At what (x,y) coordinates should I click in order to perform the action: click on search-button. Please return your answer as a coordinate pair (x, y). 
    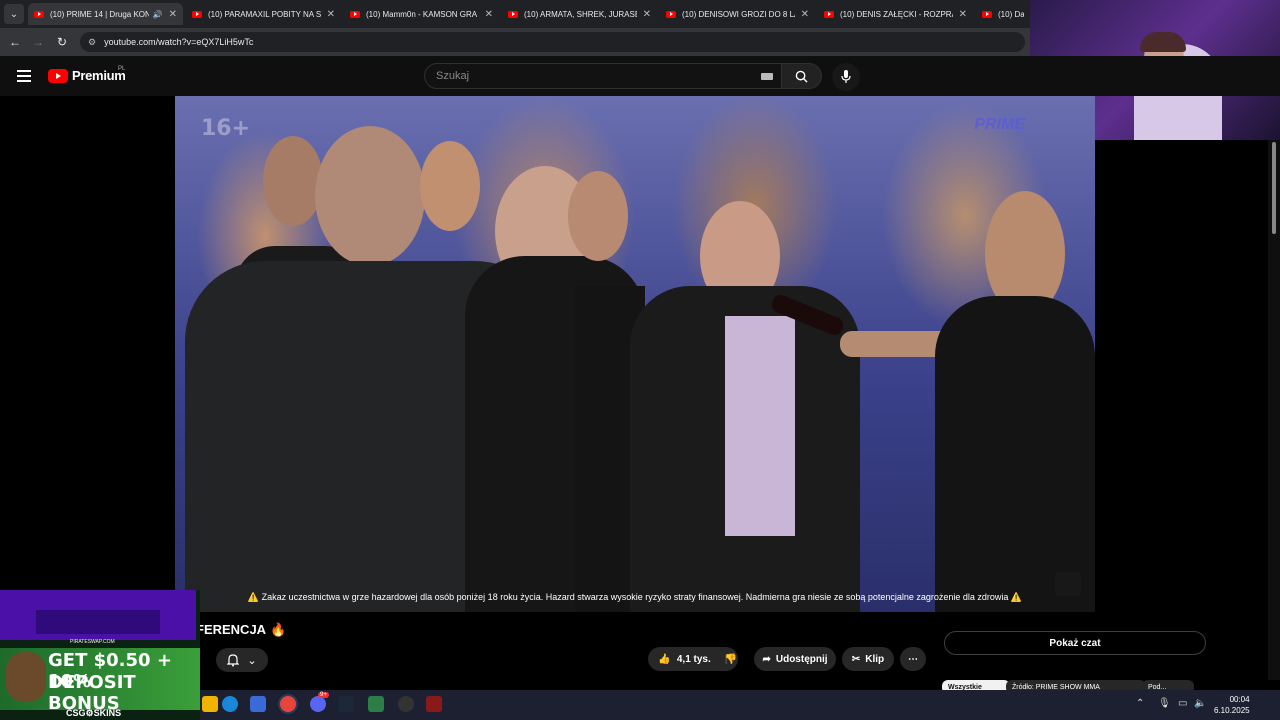
    Looking at the image, I should click on (802, 76).